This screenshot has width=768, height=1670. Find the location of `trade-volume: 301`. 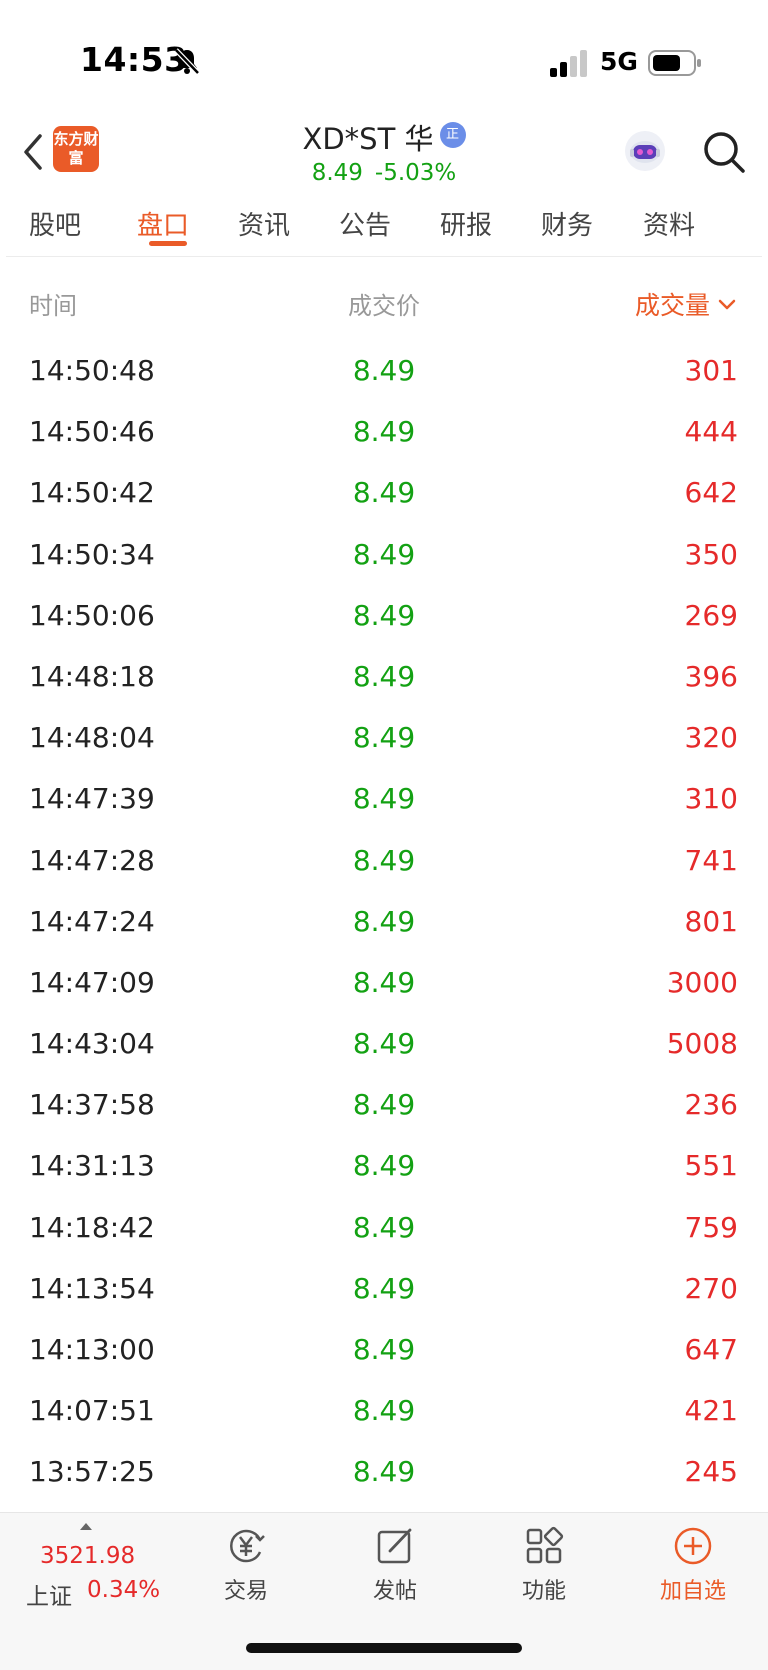

trade-volume: 301 is located at coordinates (711, 370).